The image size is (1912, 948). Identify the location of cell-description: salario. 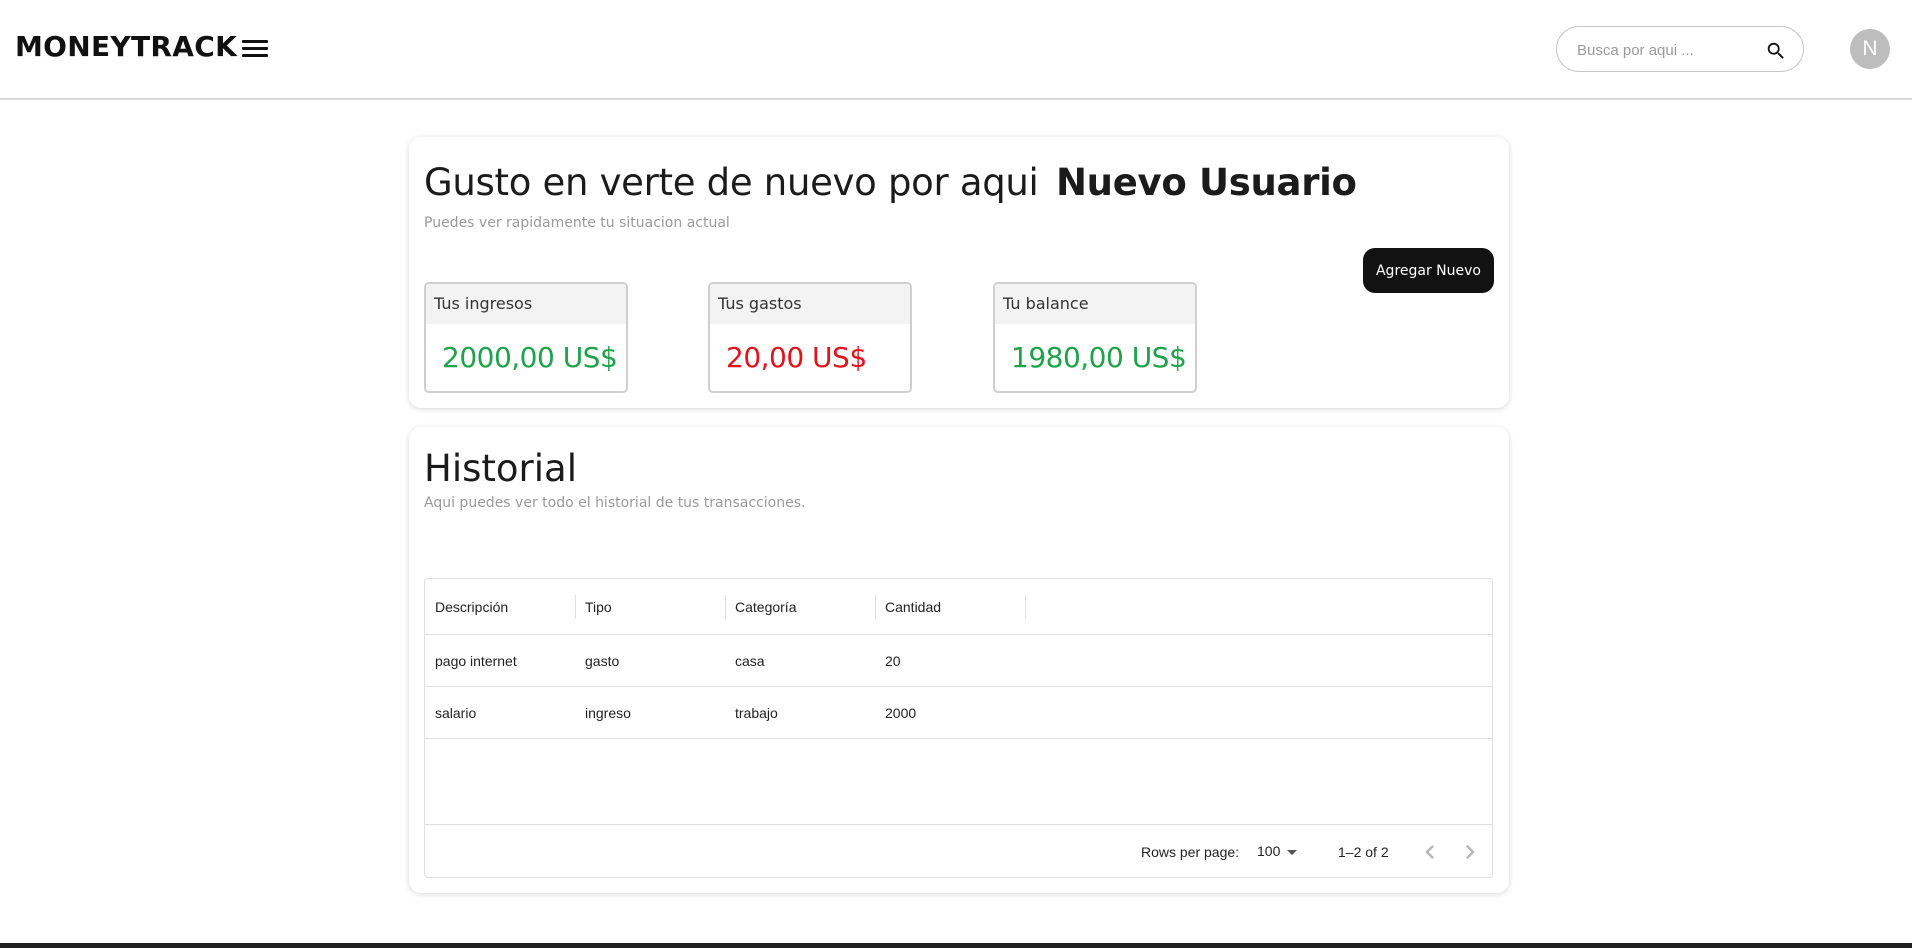
(500, 712).